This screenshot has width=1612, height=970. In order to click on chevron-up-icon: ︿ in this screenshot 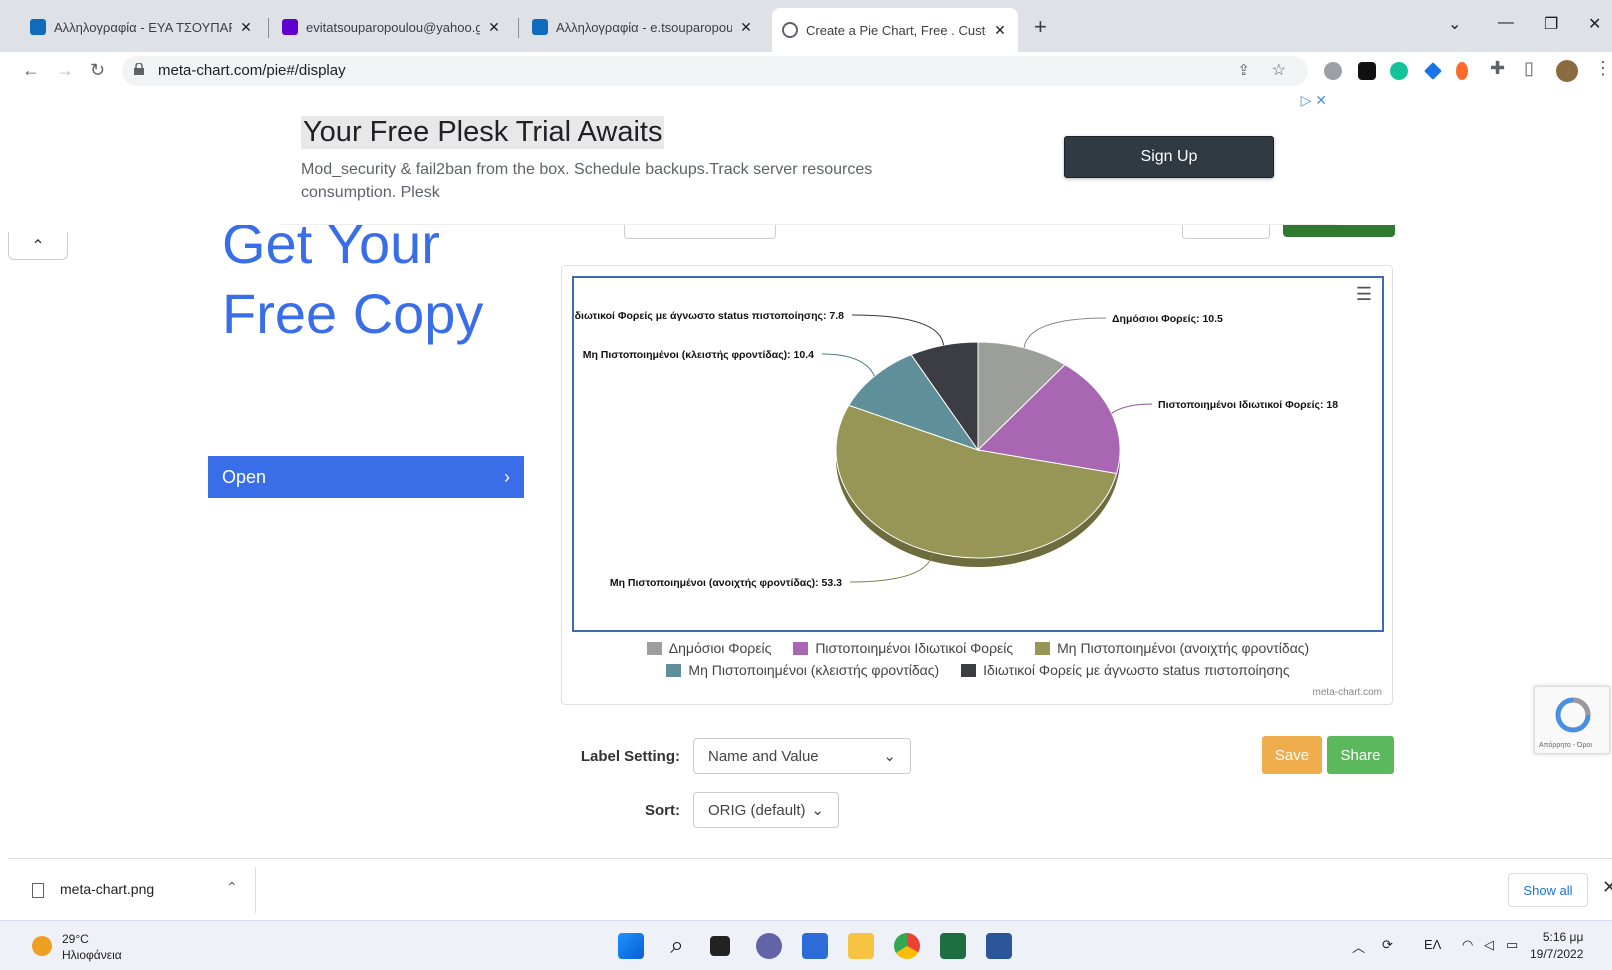, I will do `click(1358, 946)`.